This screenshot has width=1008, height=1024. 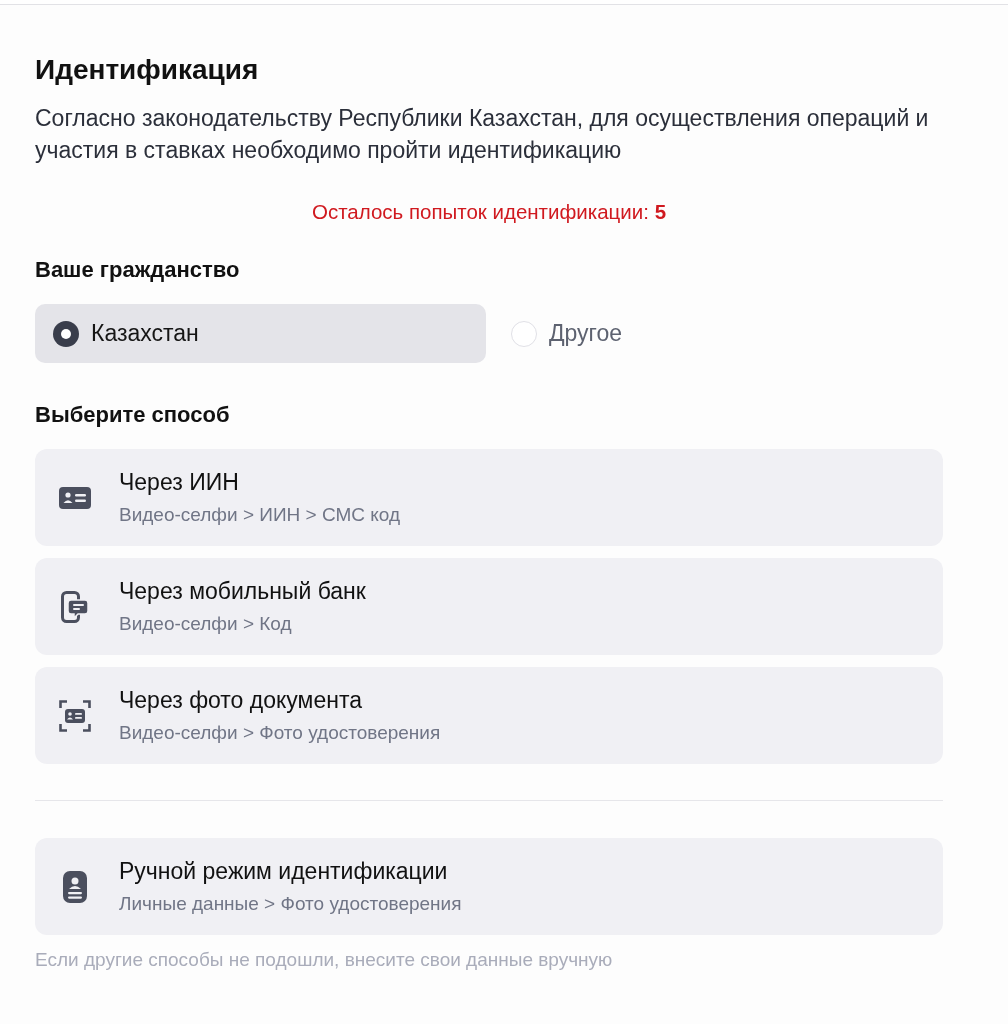 What do you see at coordinates (283, 871) in the screenshot?
I see `method-title: Ручной режим идентификации` at bounding box center [283, 871].